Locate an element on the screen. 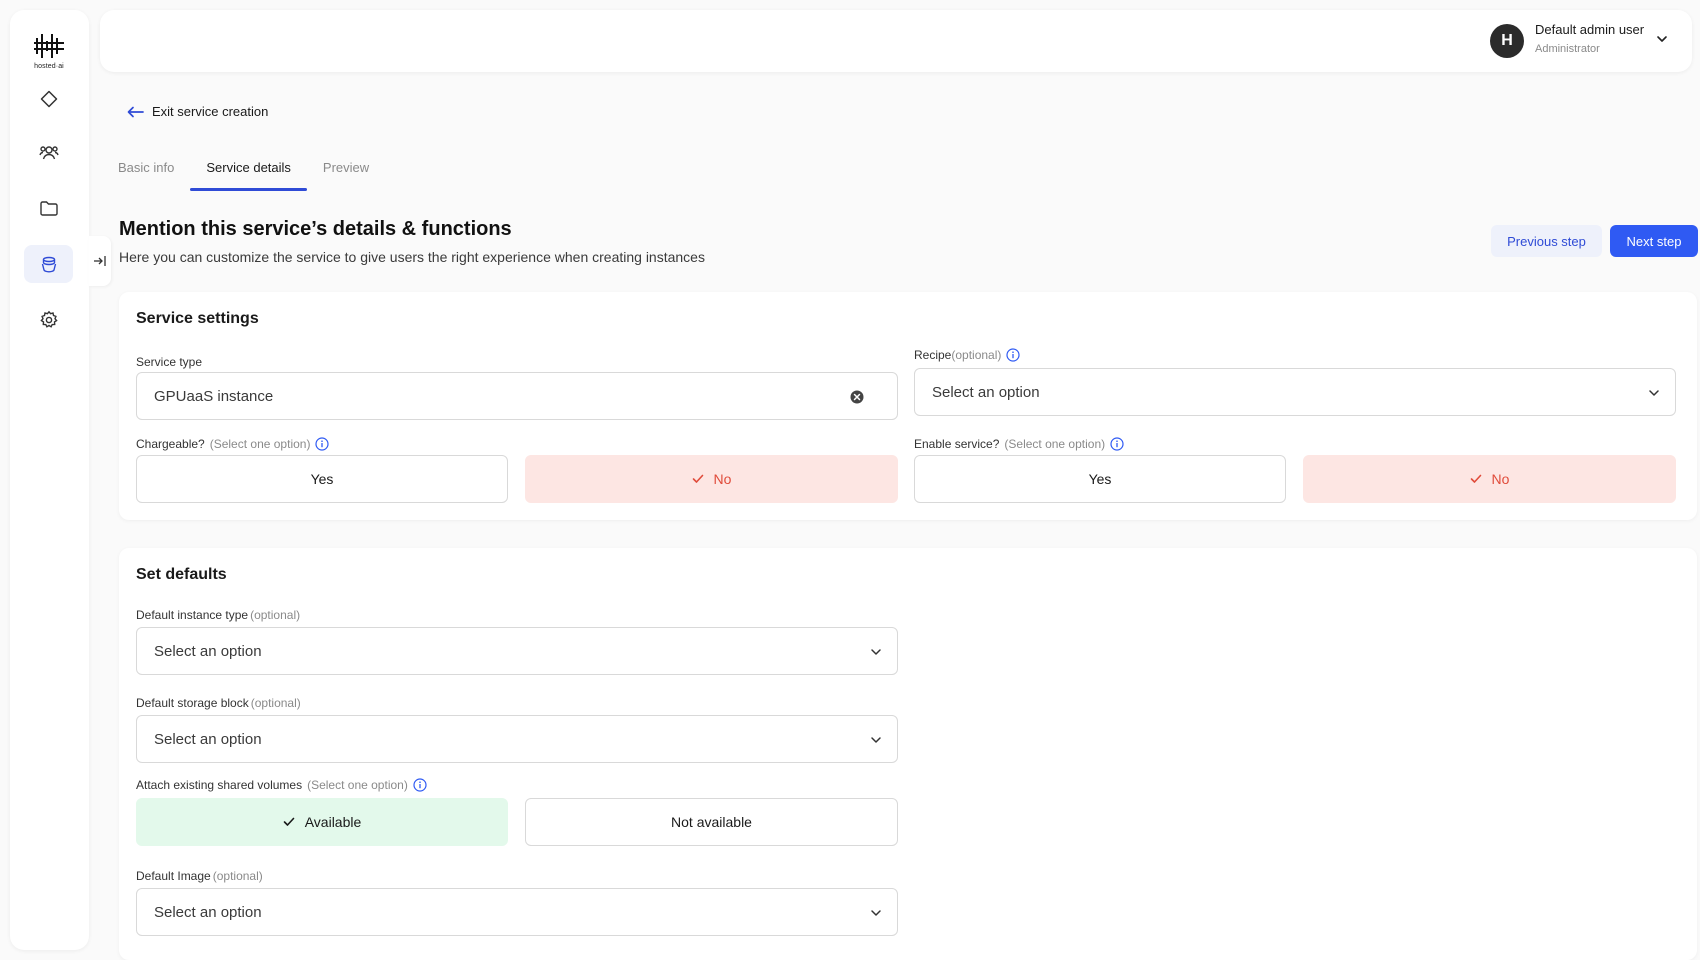 The height and width of the screenshot is (960, 1700). service-type-label: Service type is located at coordinates (169, 362).